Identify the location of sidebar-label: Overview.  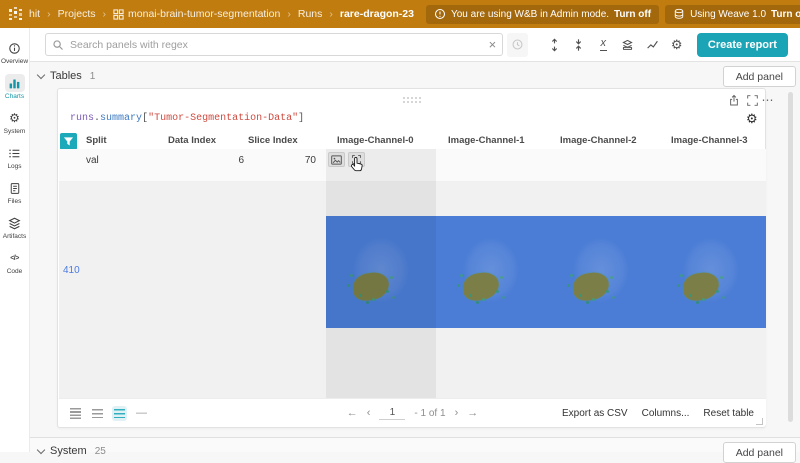
(14, 61).